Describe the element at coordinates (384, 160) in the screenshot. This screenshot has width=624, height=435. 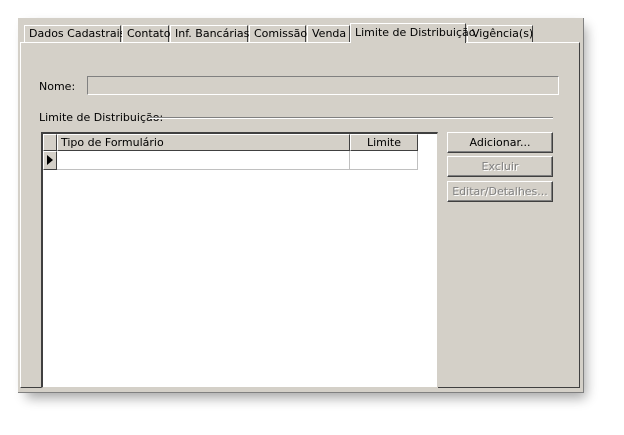
I see `grid-cell-limite` at that location.